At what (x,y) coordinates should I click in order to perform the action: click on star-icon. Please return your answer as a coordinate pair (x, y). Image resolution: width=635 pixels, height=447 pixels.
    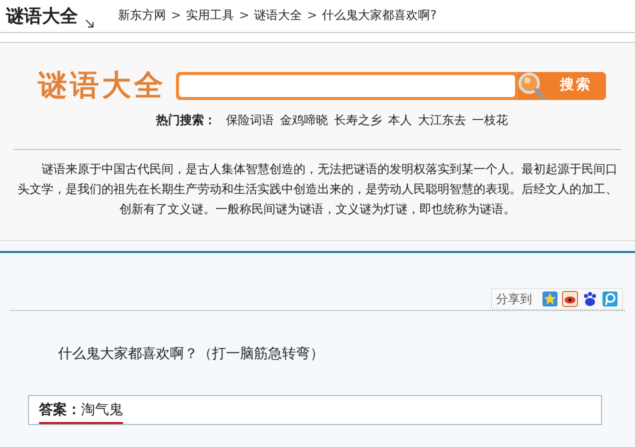
    Looking at the image, I should click on (550, 299).